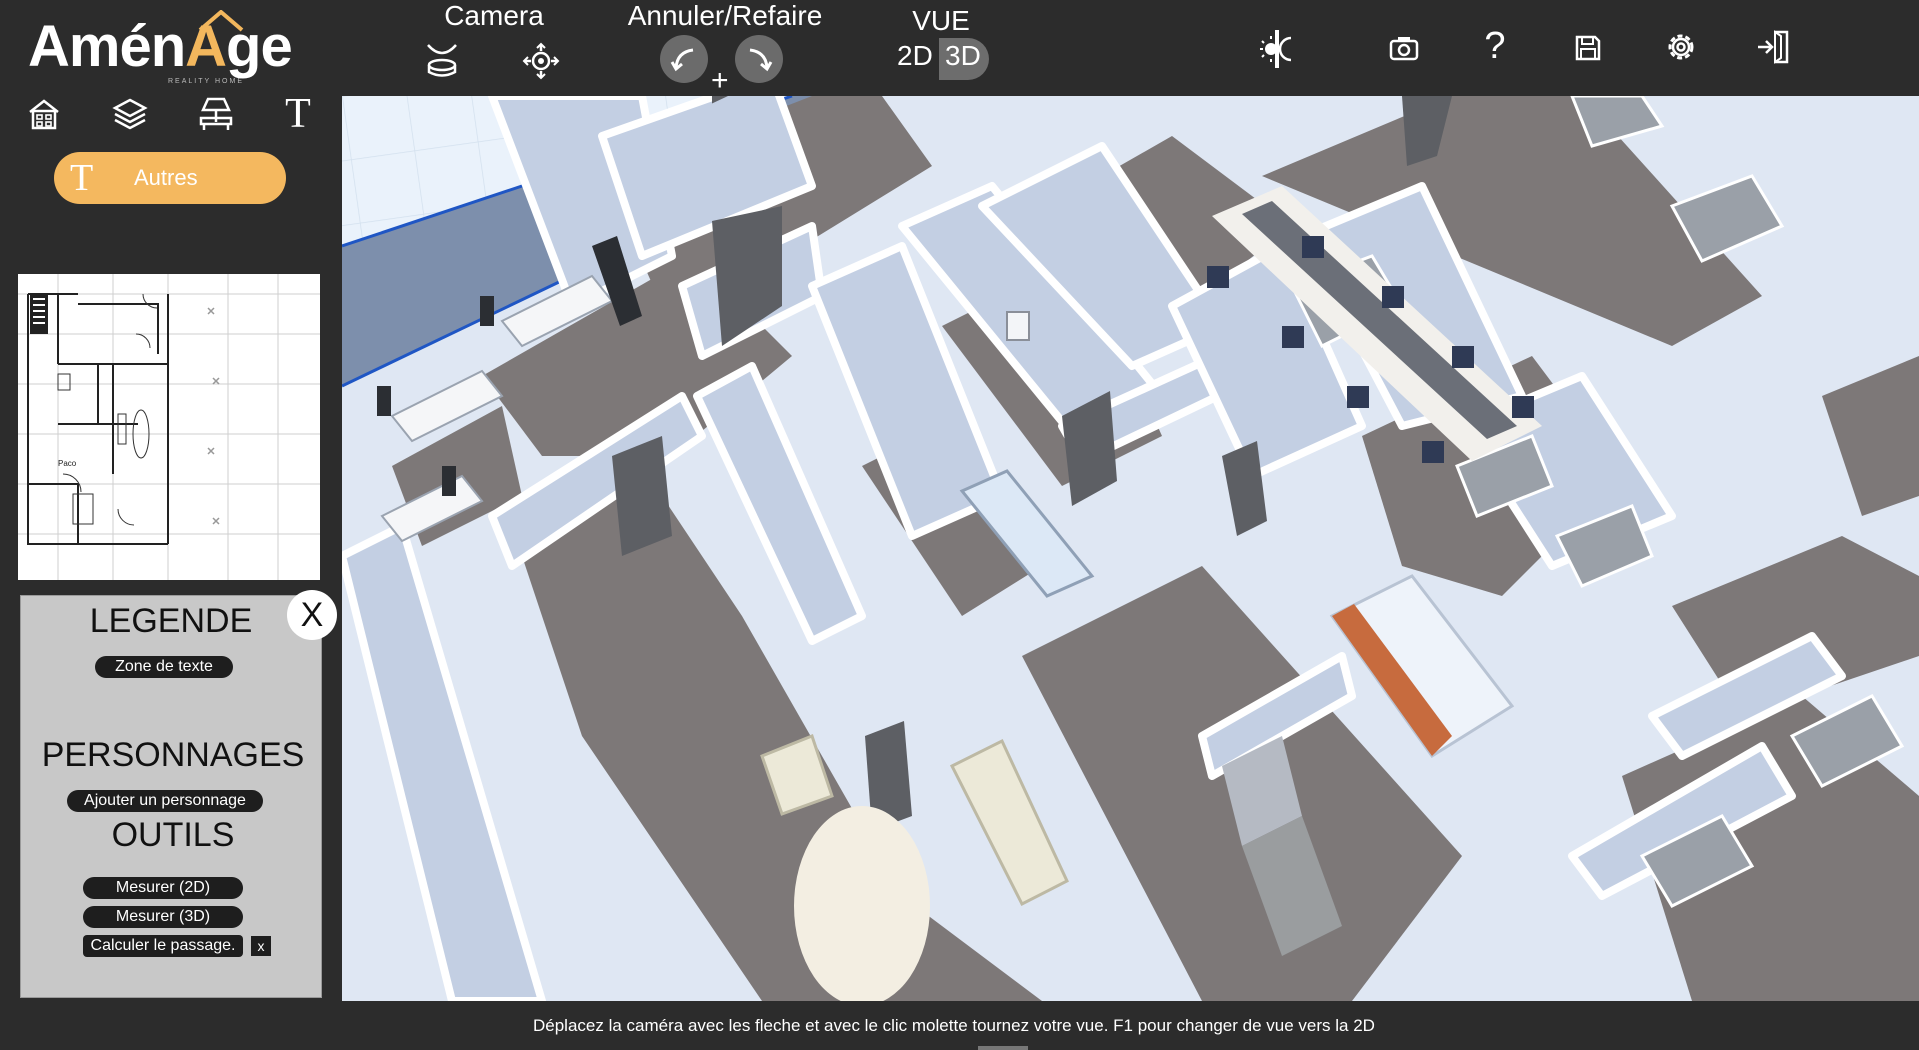  What do you see at coordinates (173, 755) in the screenshot?
I see `personnages-title: PERSONNAGES` at bounding box center [173, 755].